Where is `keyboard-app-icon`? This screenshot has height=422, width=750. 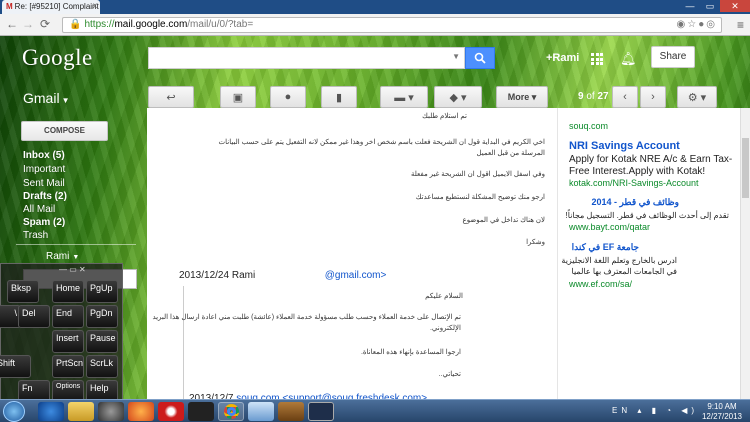 keyboard-app-icon is located at coordinates (321, 411).